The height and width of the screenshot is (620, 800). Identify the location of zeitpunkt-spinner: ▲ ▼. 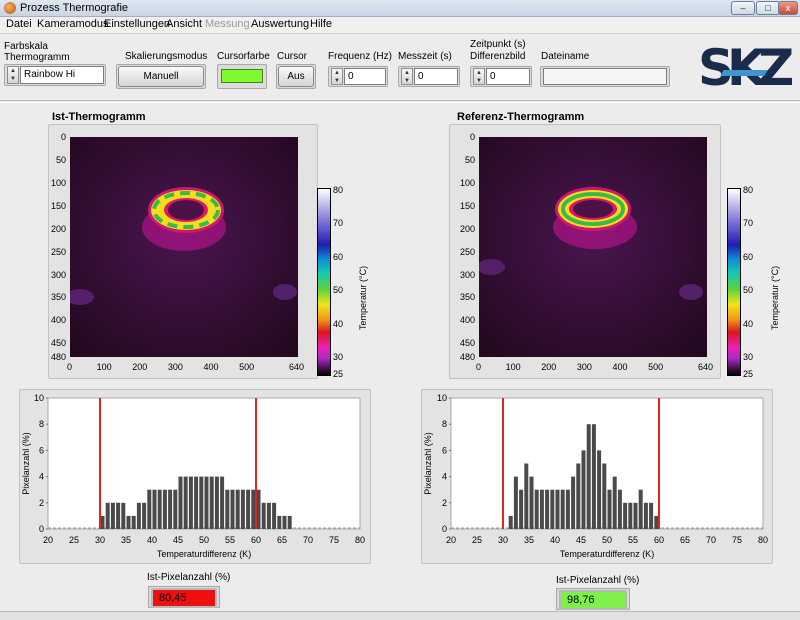
(479, 76).